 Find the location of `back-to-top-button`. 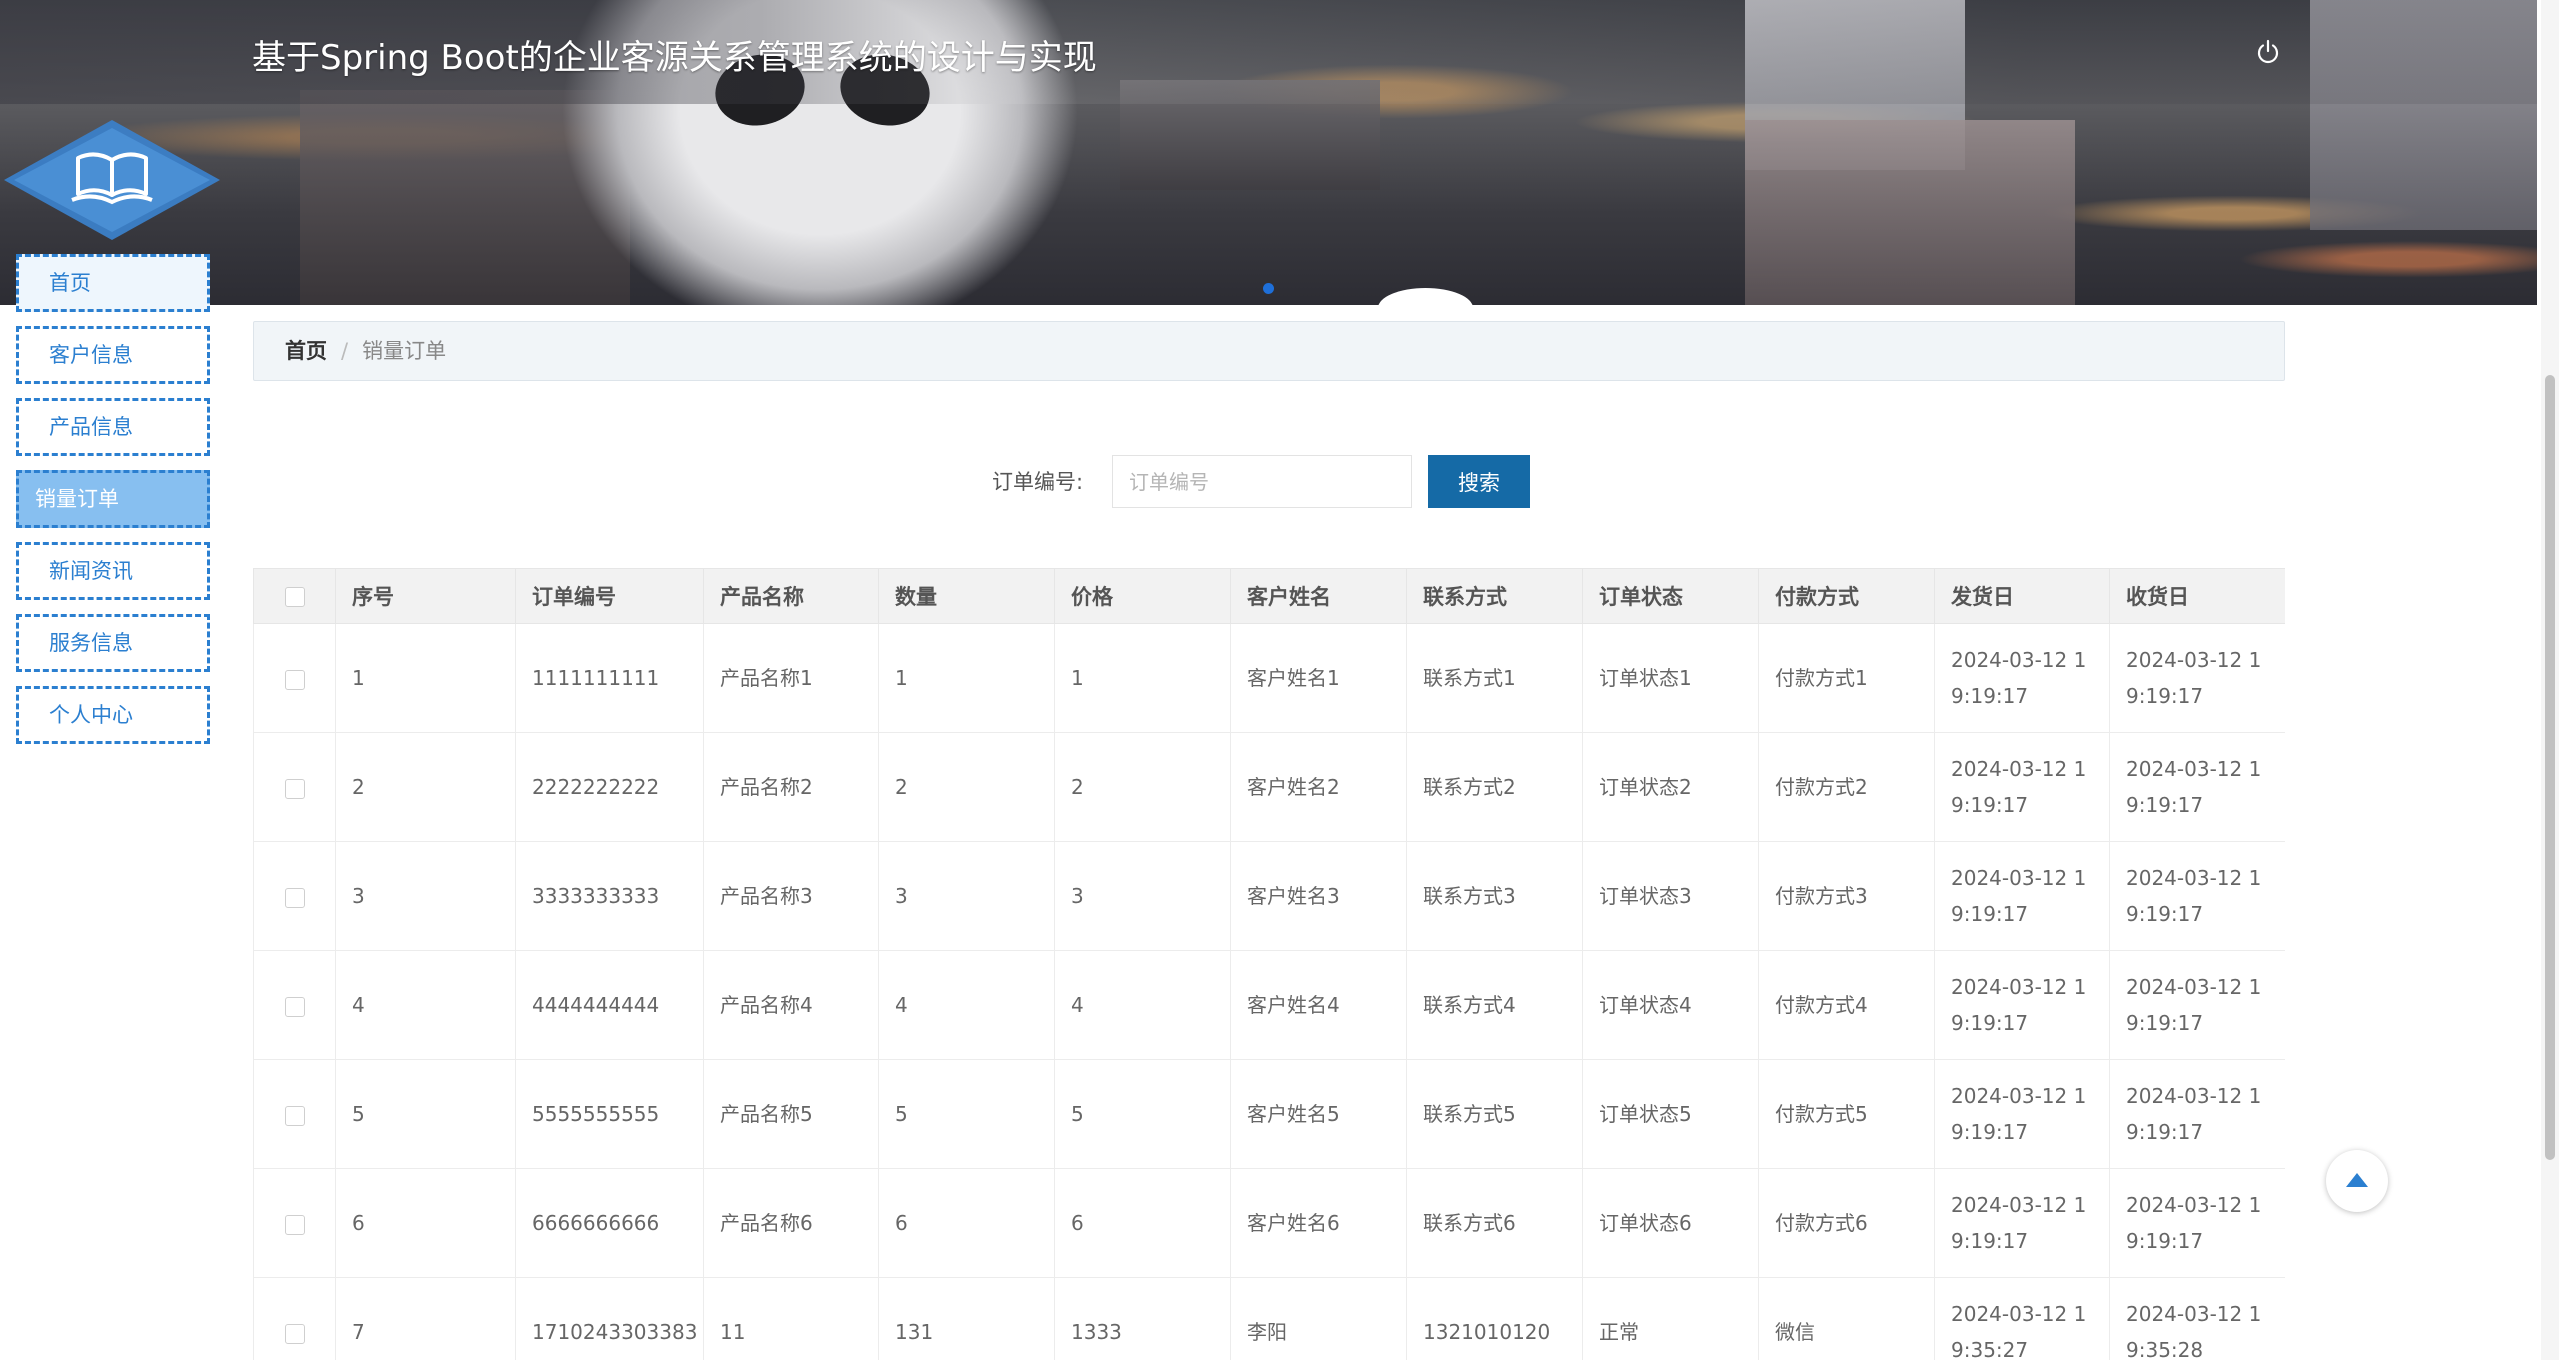

back-to-top-button is located at coordinates (2357, 1181).